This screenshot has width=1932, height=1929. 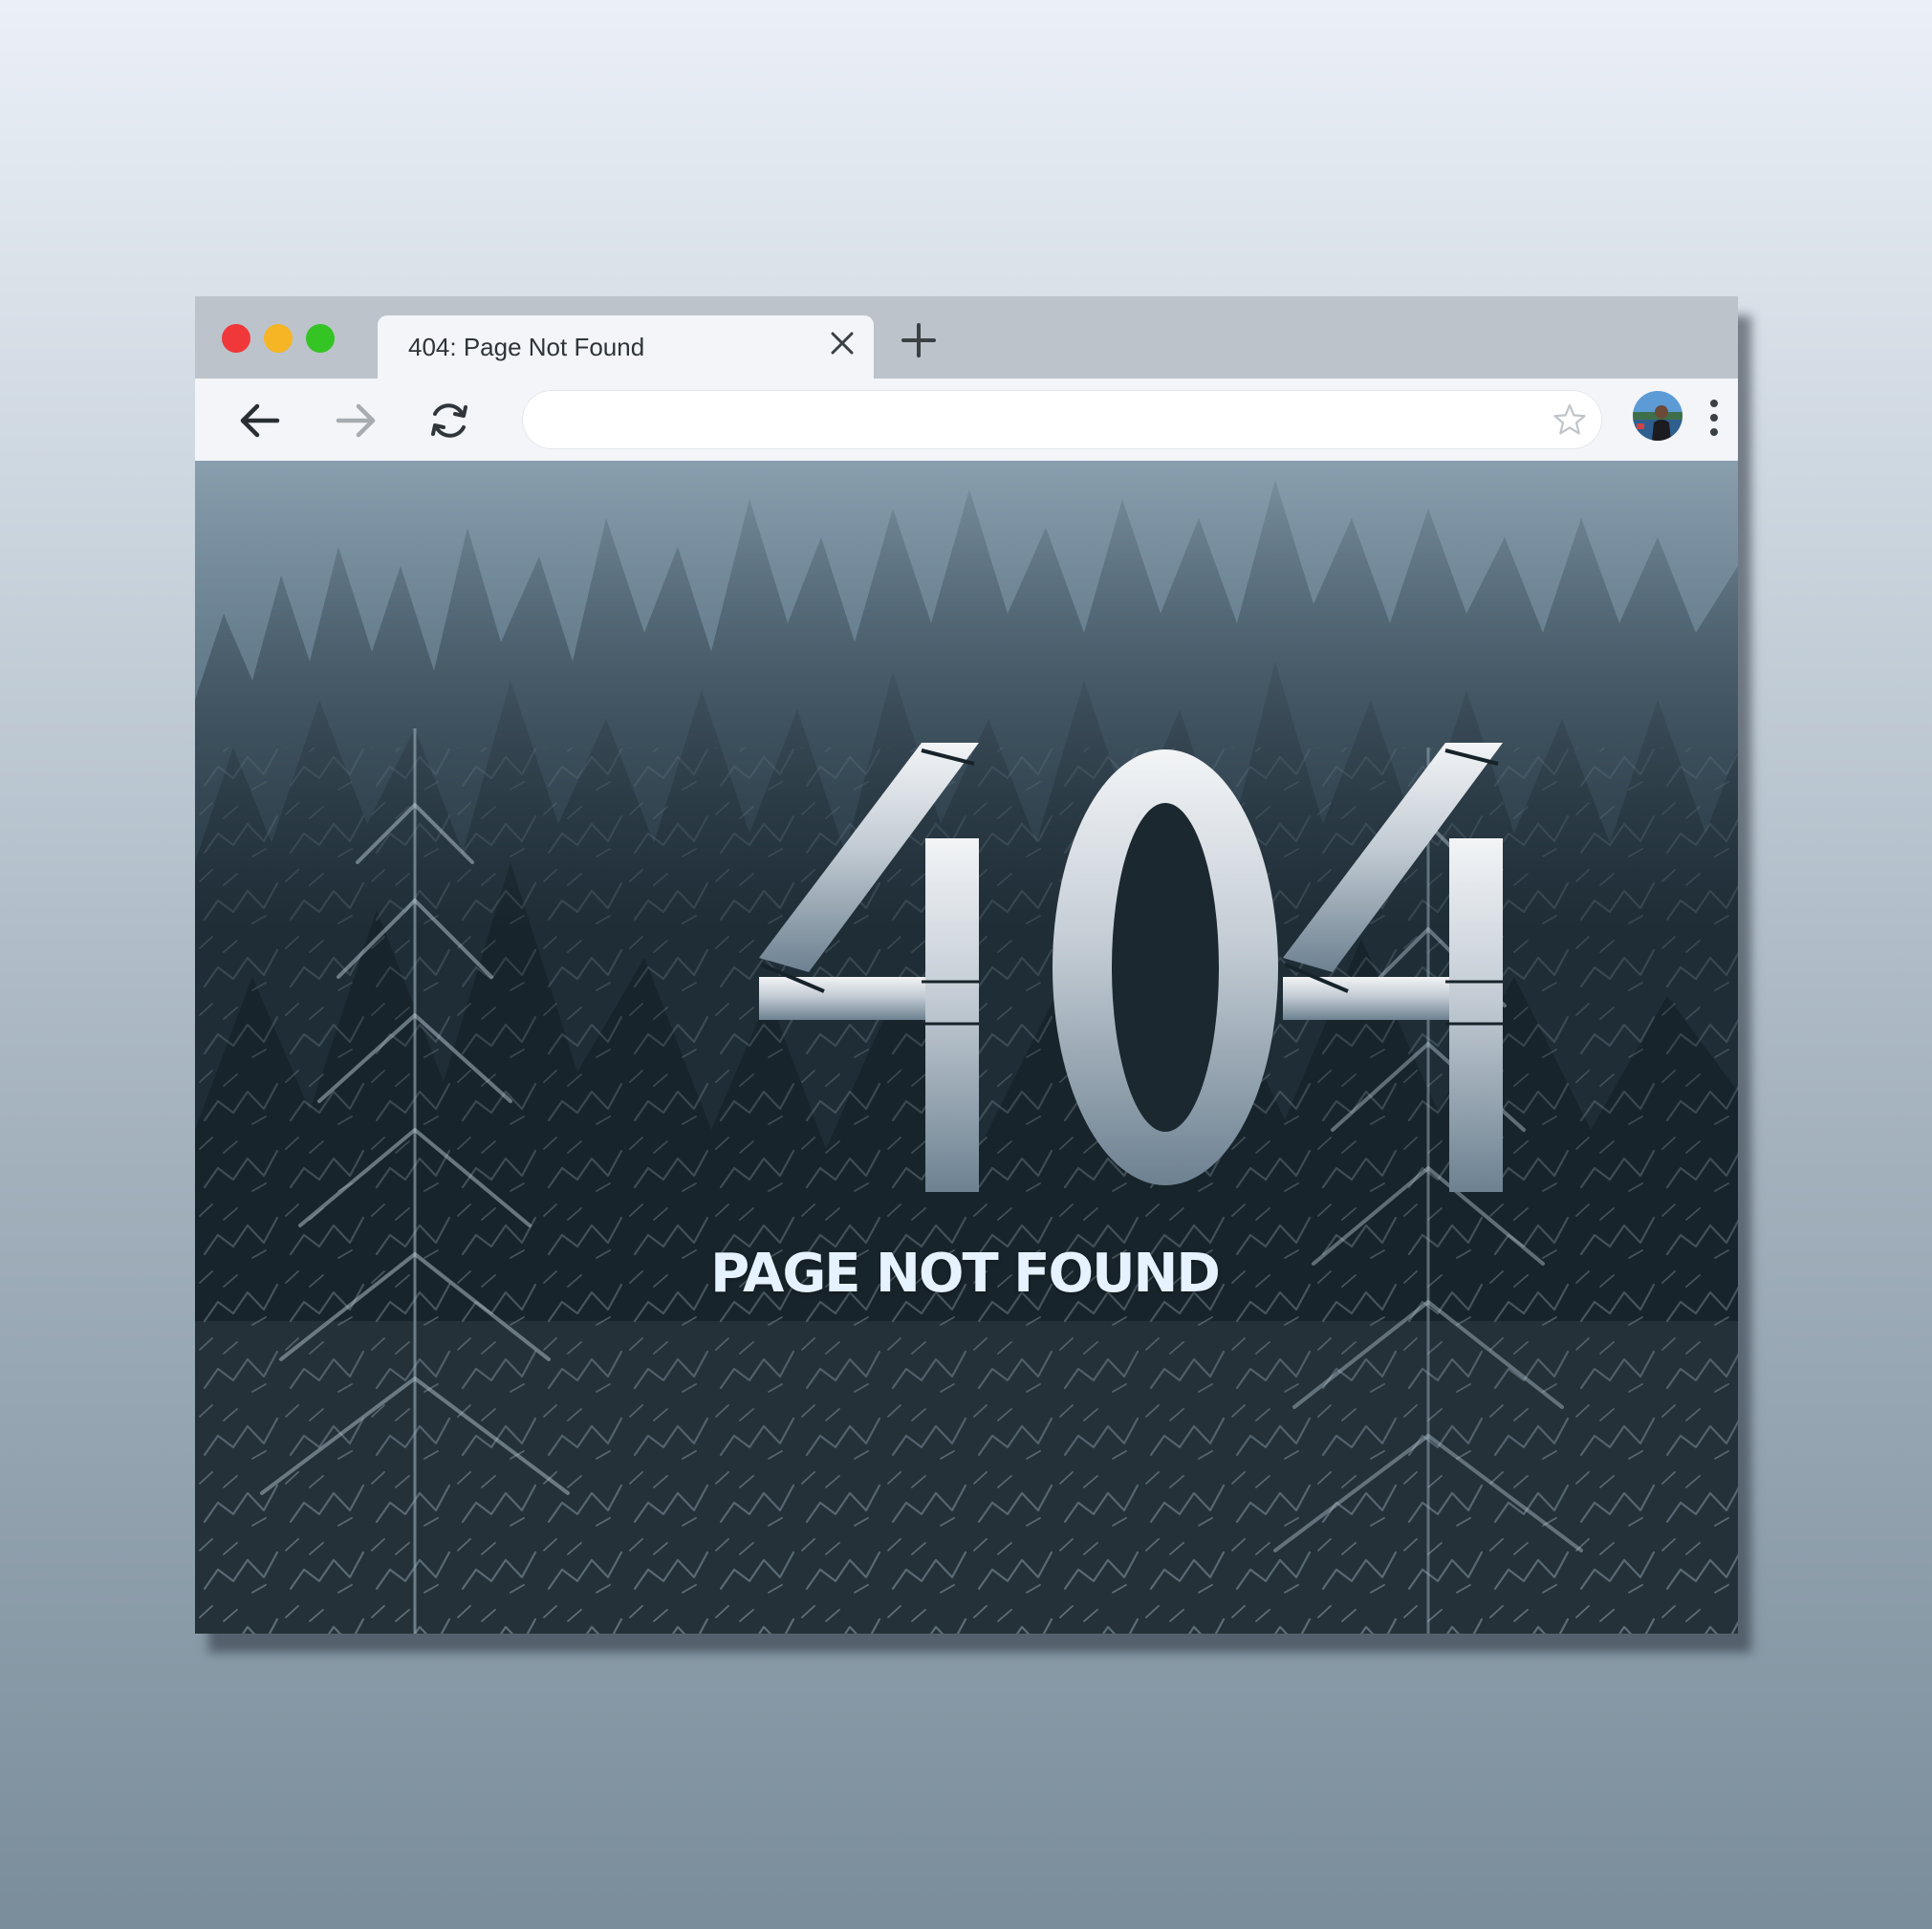 What do you see at coordinates (1393, 967) in the screenshot?
I see `digit-4-right` at bounding box center [1393, 967].